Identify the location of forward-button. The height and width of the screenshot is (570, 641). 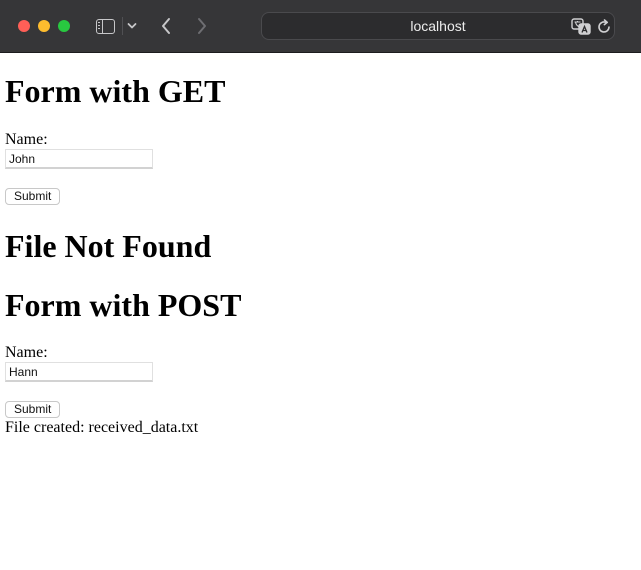
(202, 26).